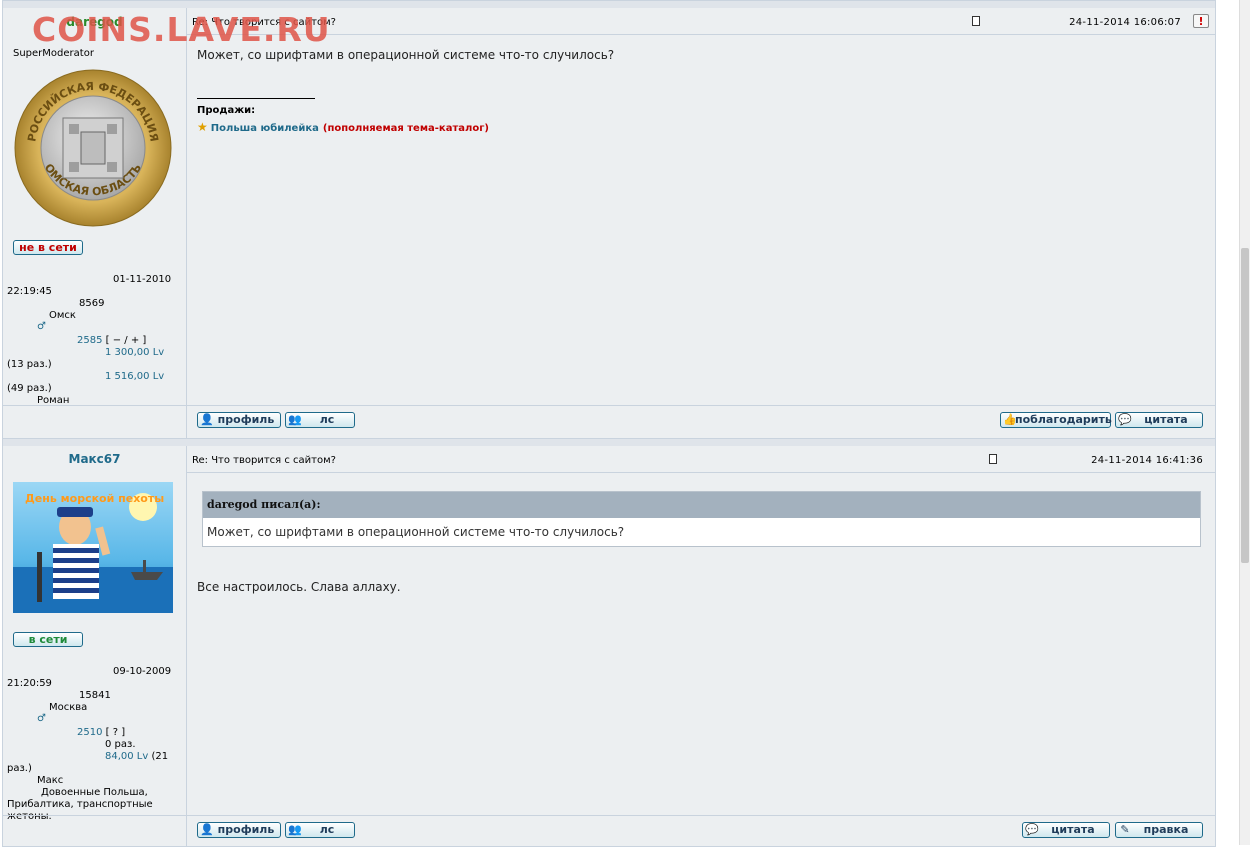  What do you see at coordinates (94, 498) in the screenshot?
I see `avatar-caption: День морской пехоты` at bounding box center [94, 498].